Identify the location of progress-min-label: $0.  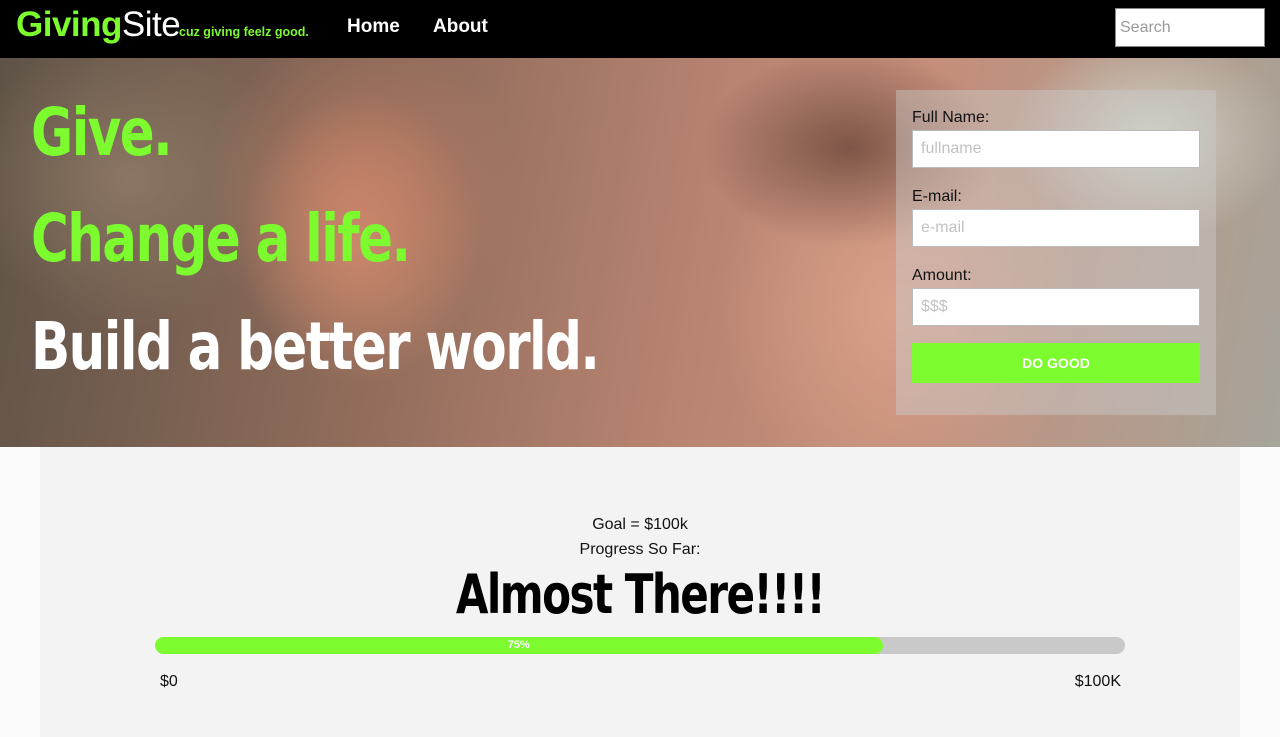
(169, 681).